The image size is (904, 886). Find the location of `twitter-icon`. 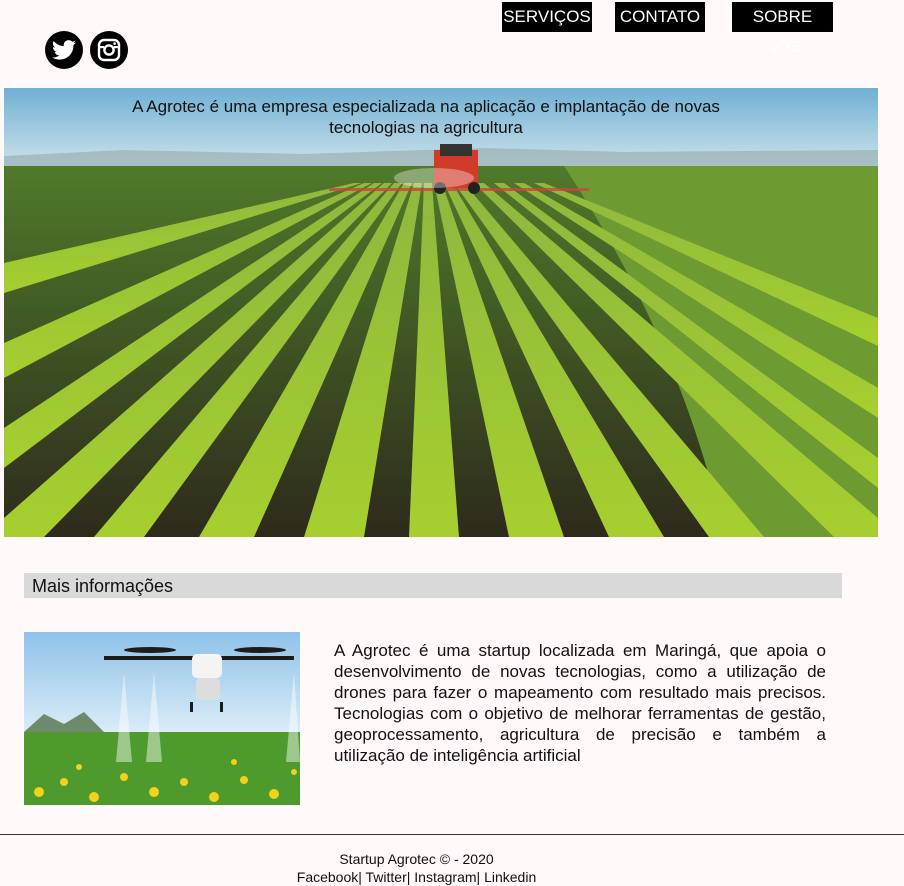

twitter-icon is located at coordinates (64, 50).